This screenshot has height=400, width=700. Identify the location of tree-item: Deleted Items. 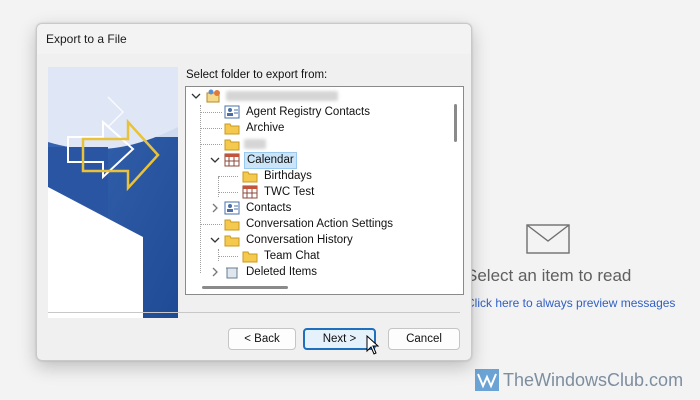
(271, 272).